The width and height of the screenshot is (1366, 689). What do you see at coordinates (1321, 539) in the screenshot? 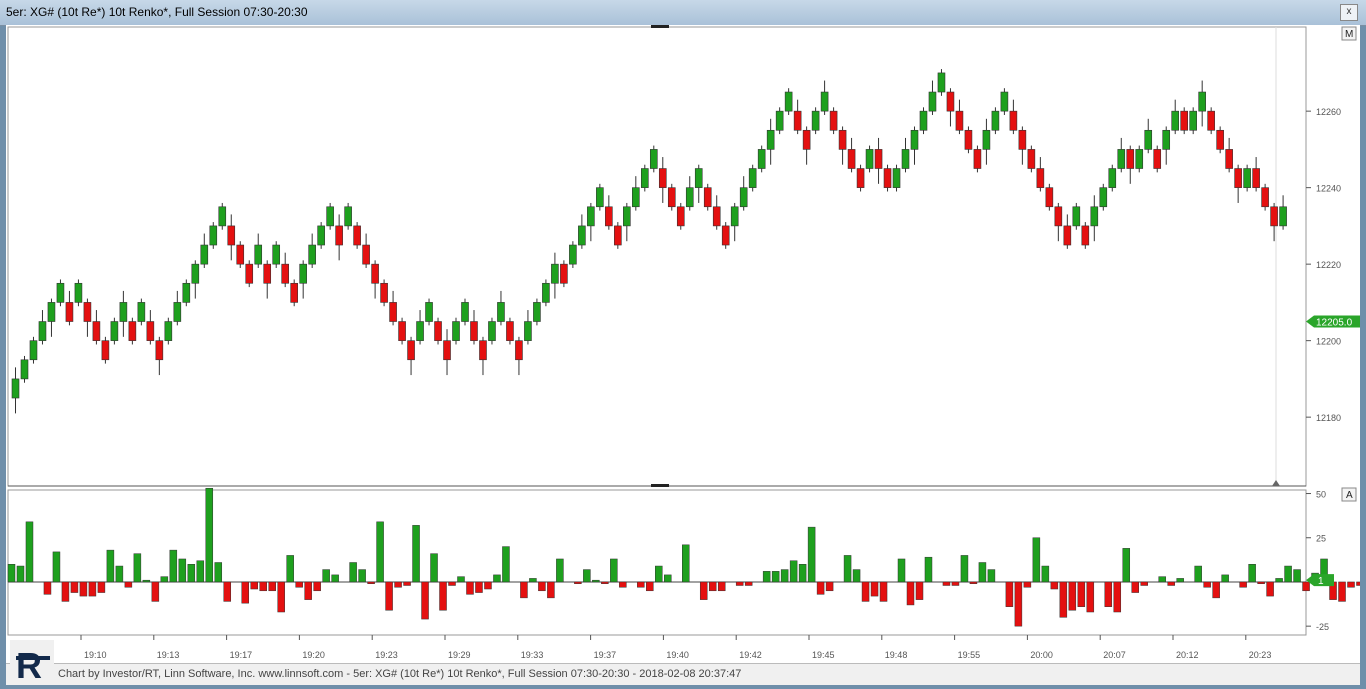
I see `volume-tick-label: 25` at bounding box center [1321, 539].